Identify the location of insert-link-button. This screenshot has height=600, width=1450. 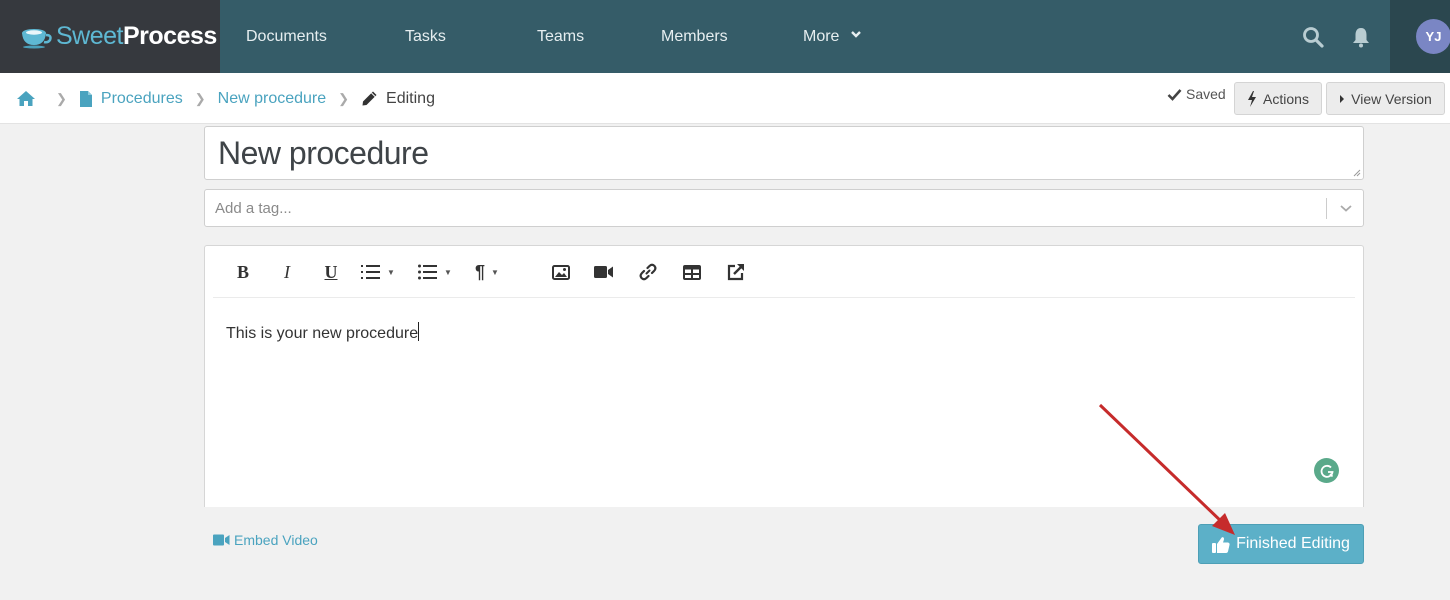
(648, 272).